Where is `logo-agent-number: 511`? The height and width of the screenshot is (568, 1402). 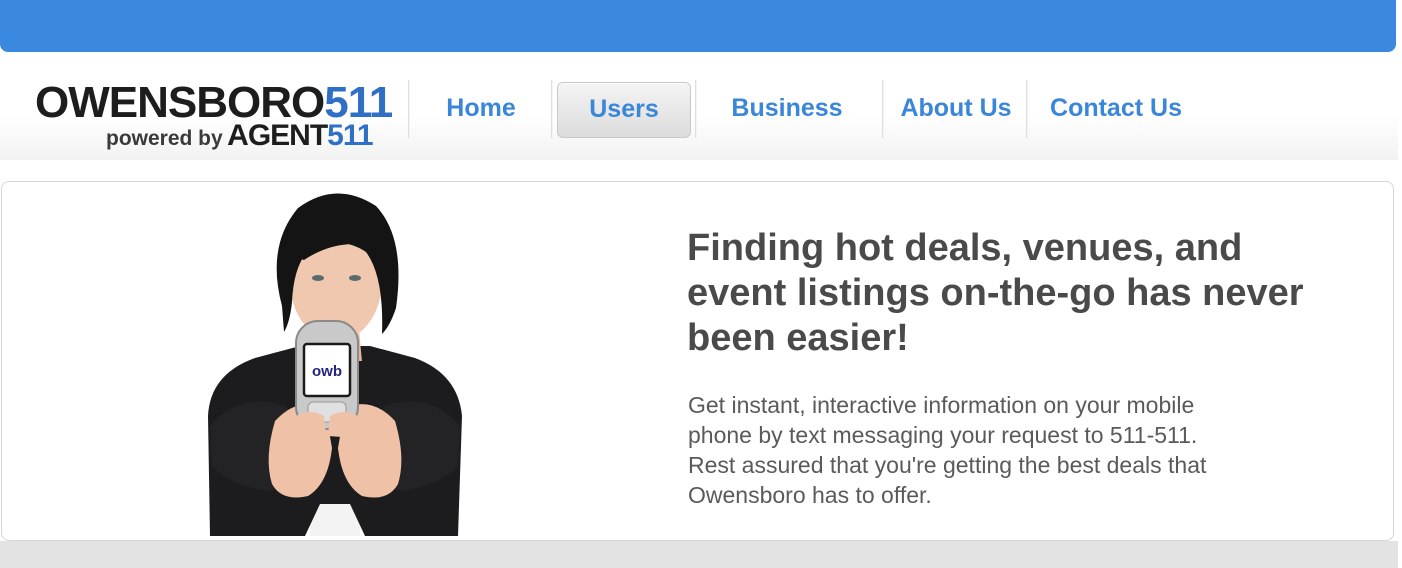 logo-agent-number: 511 is located at coordinates (350, 135).